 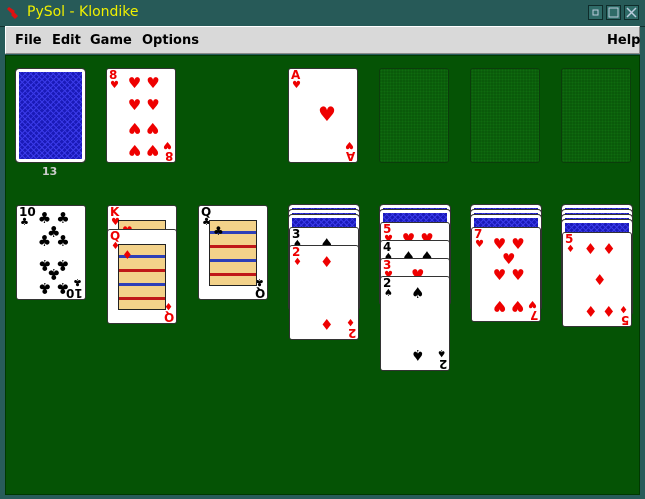 What do you see at coordinates (388, 293) in the screenshot?
I see `tableau-5-card-4-suit-icon: ♠` at bounding box center [388, 293].